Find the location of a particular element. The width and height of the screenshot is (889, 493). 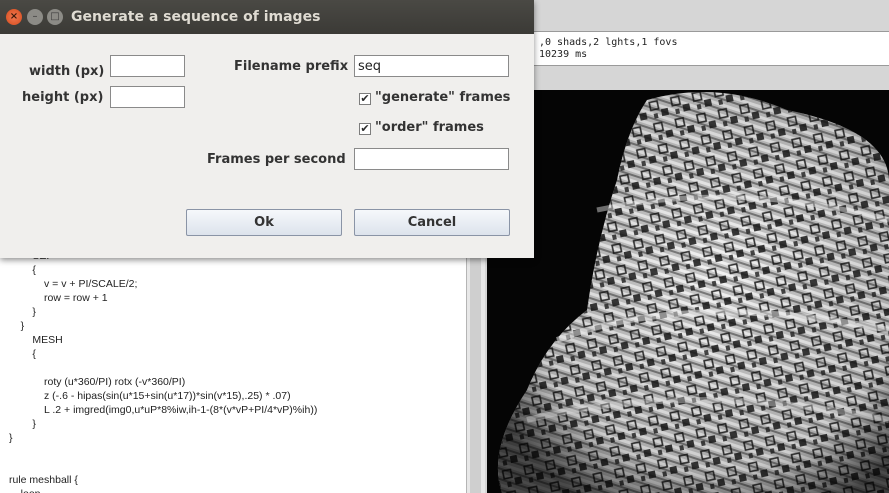

frames-per-second-input is located at coordinates (431, 159).